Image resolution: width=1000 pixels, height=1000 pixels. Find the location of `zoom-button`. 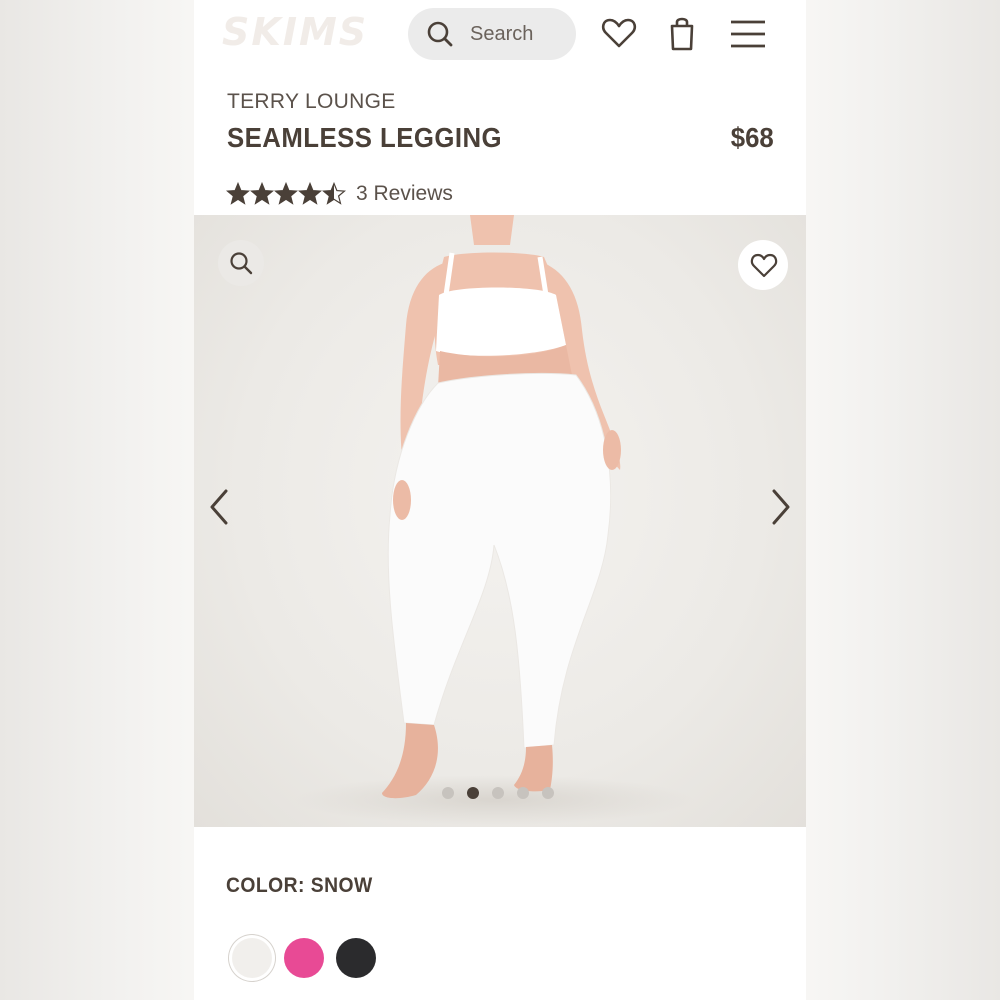

zoom-button is located at coordinates (241, 263).